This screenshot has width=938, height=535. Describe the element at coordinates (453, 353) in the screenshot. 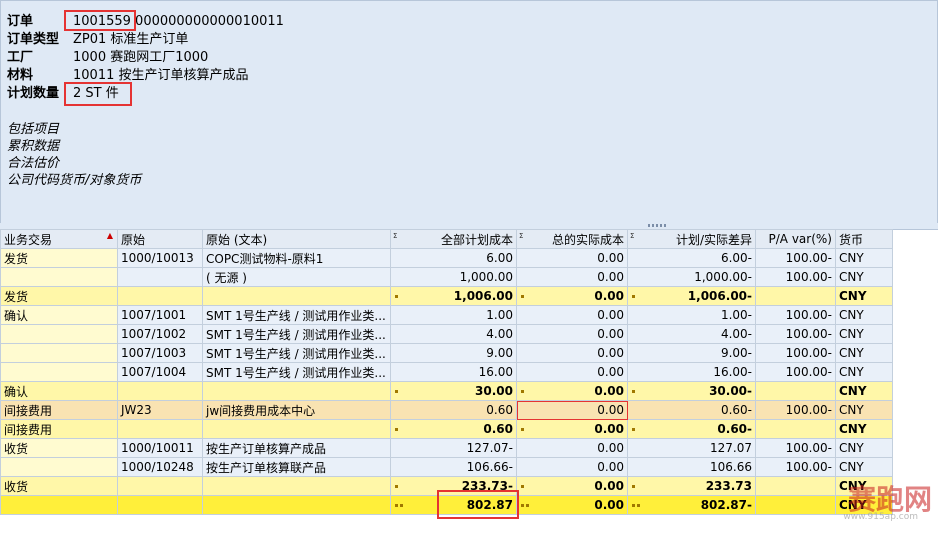

I see `cell-plan: 9.00` at that location.